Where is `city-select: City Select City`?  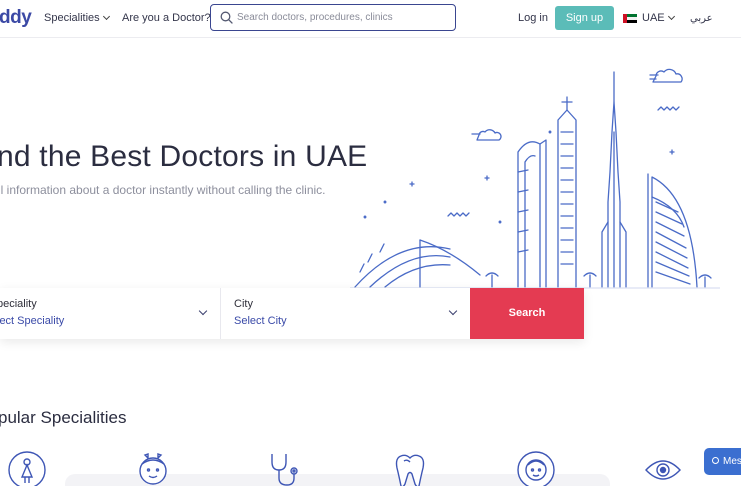 city-select: City Select City is located at coordinates (346, 313).